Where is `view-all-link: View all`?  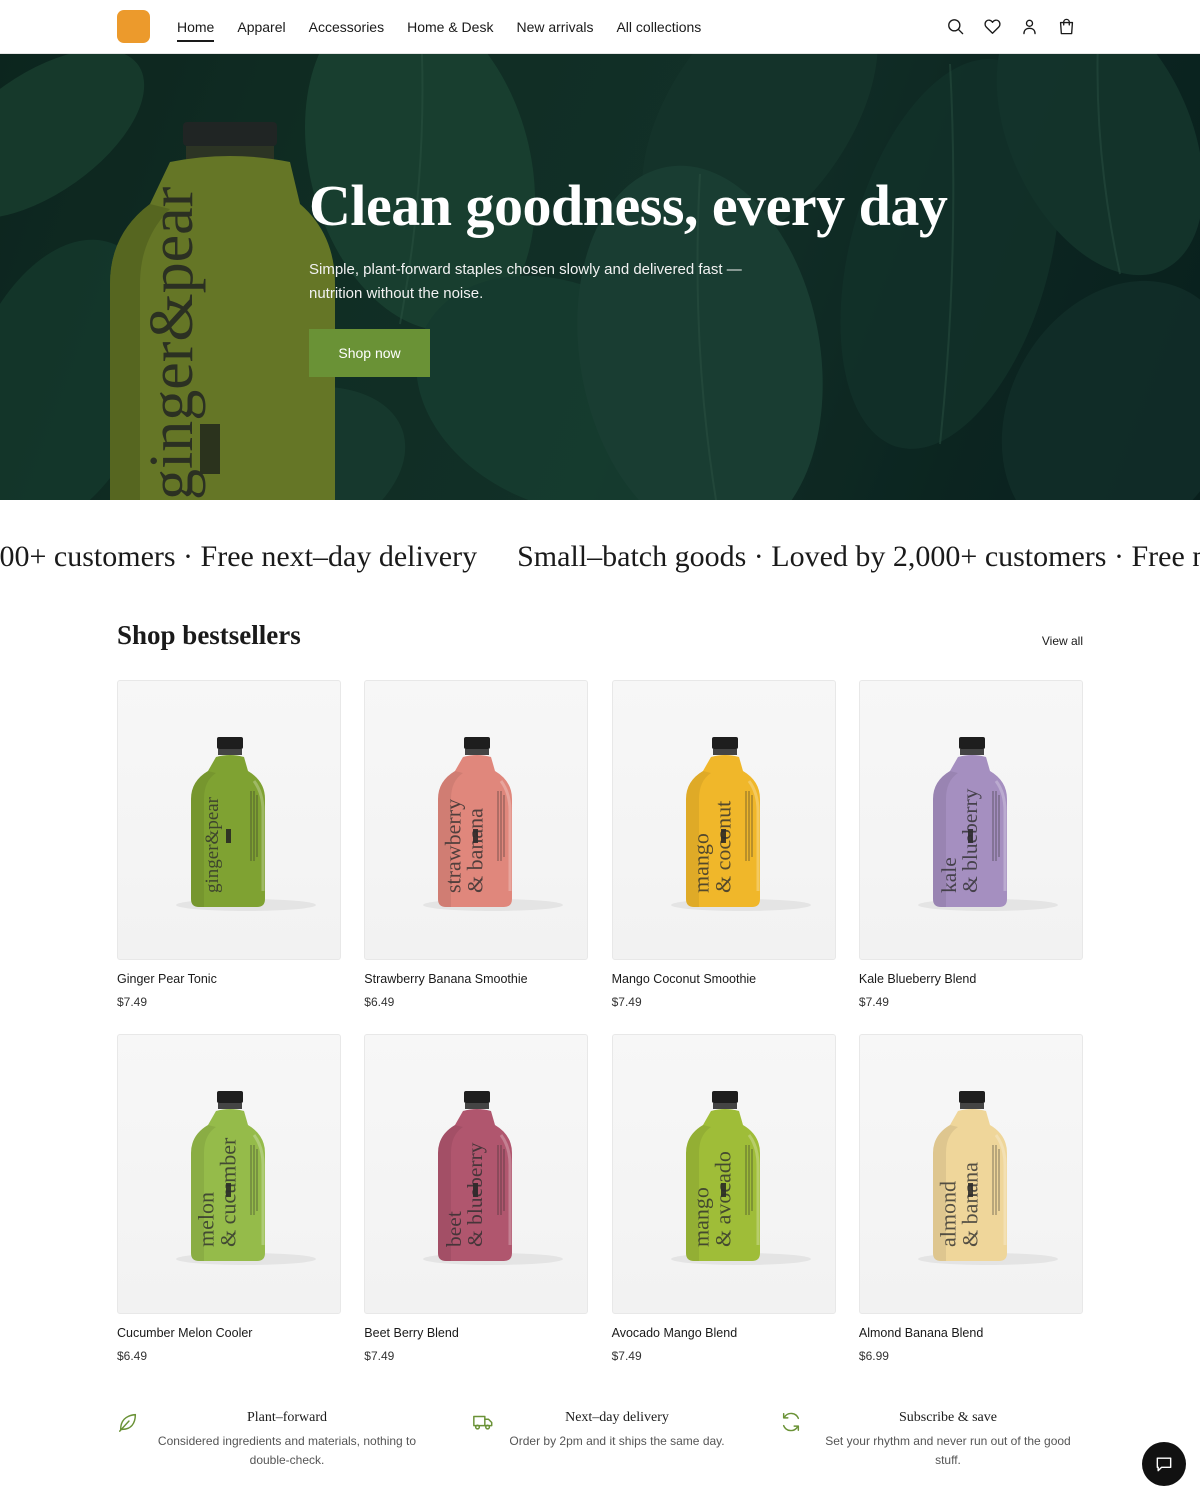
view-all-link: View all is located at coordinates (1062, 641).